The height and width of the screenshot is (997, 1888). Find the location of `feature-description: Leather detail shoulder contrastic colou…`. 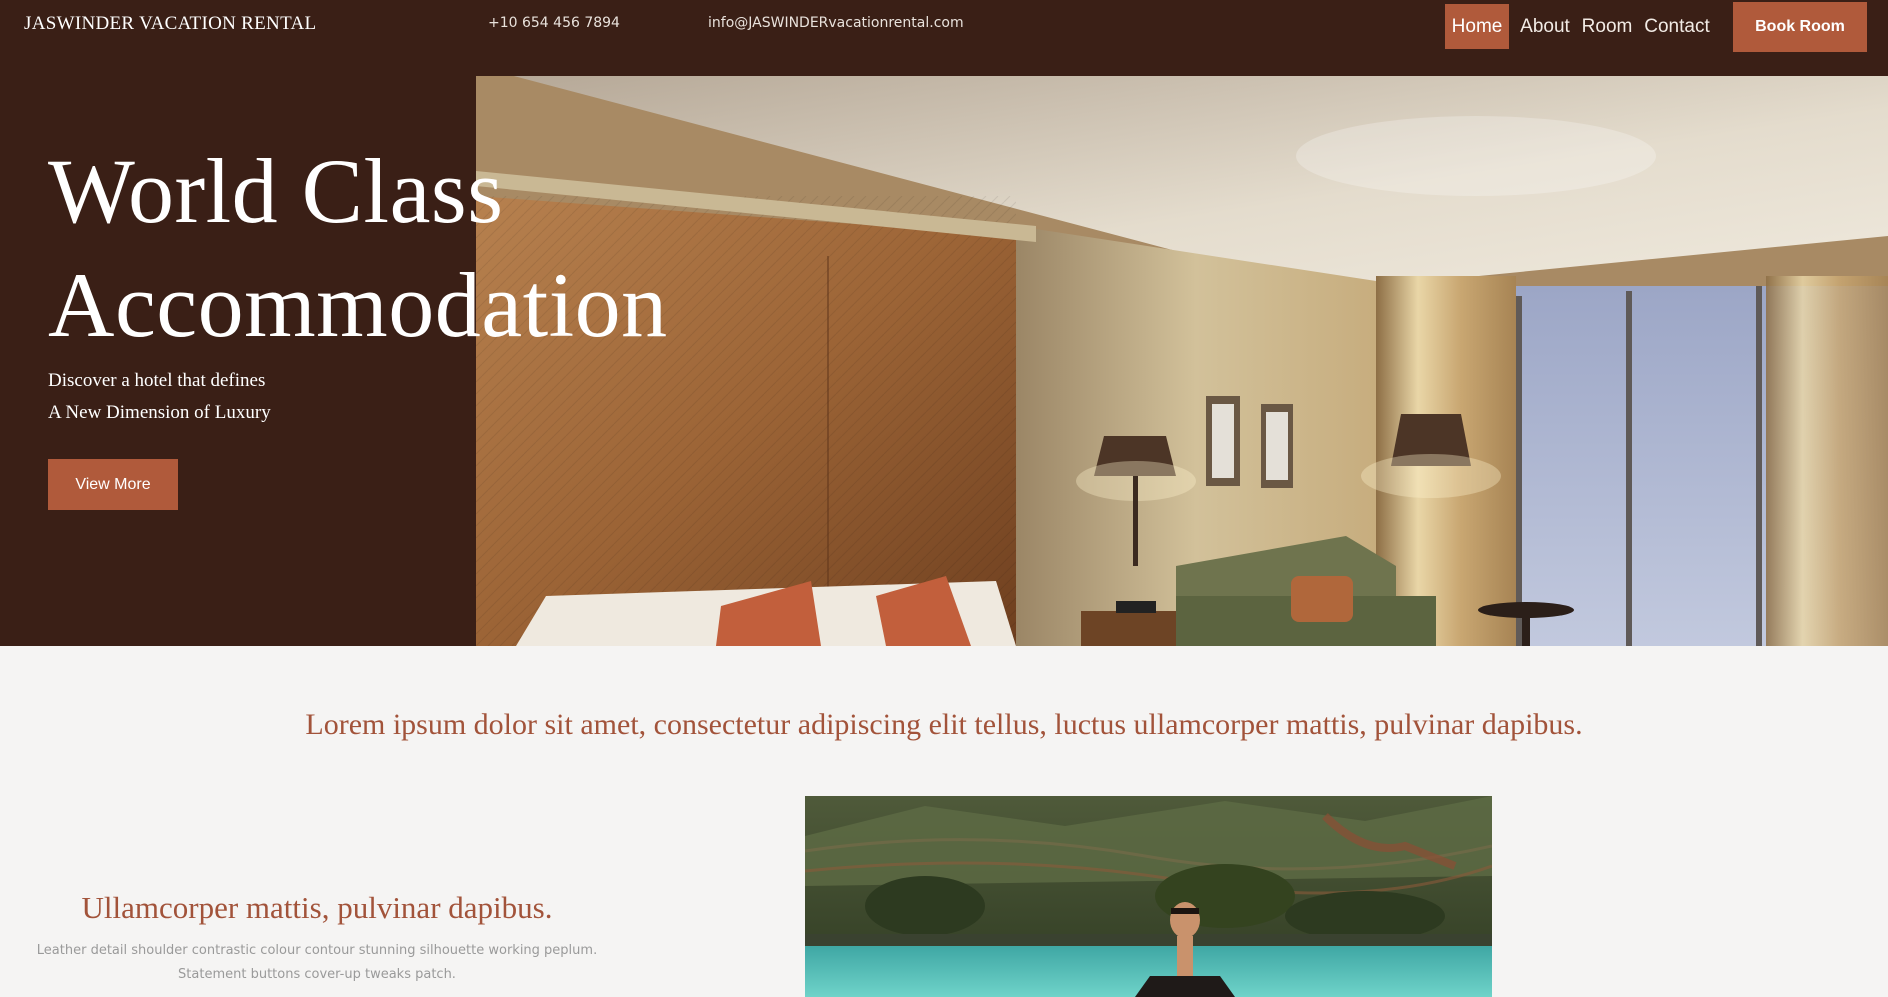

feature-description: Leather detail shoulder contrastic colou… is located at coordinates (317, 963).